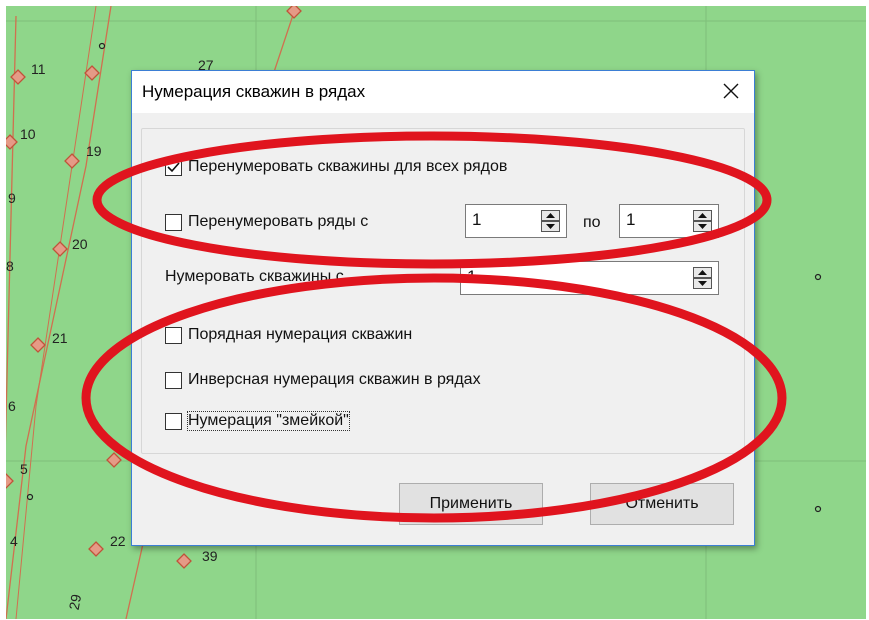 This screenshot has width=869, height=620. Describe the element at coordinates (28, 134) in the screenshot. I see `map-label: 10` at that location.